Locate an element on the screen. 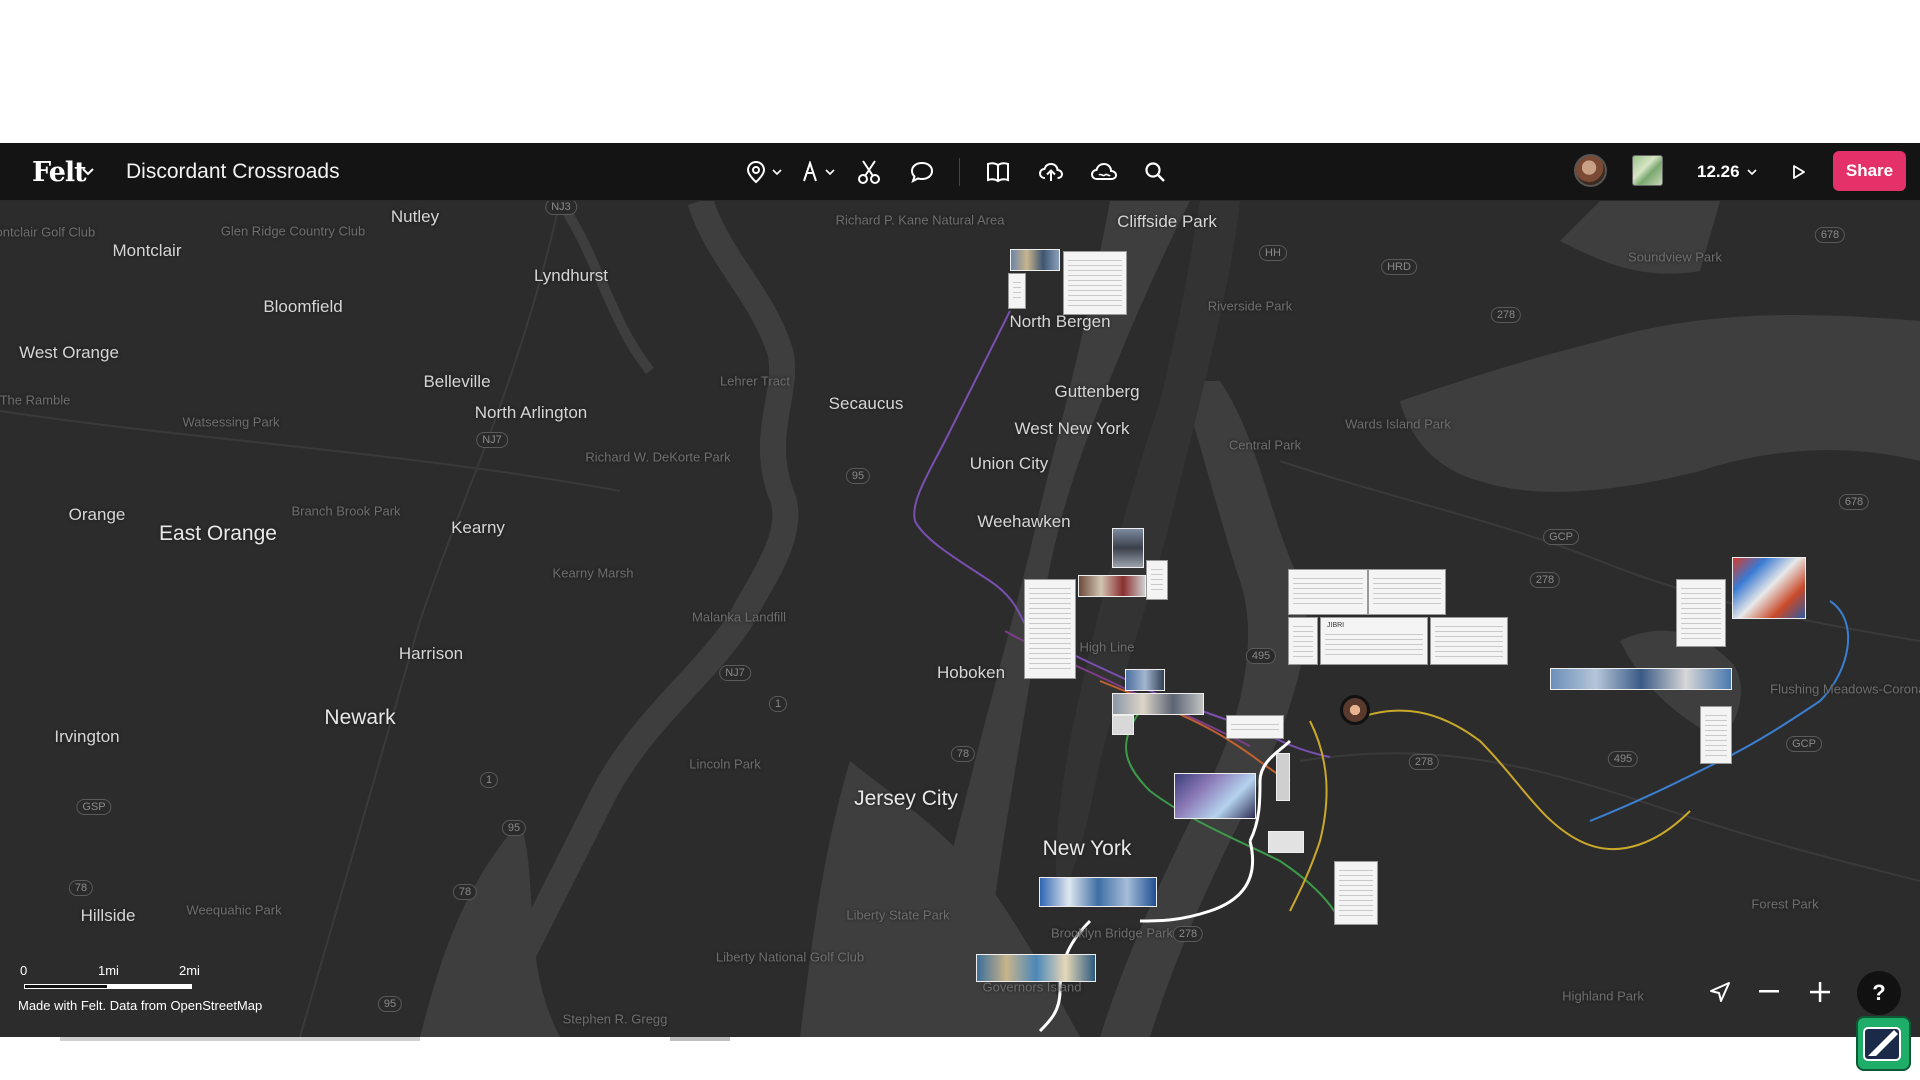  place-label: West New York is located at coordinates (1072, 428).